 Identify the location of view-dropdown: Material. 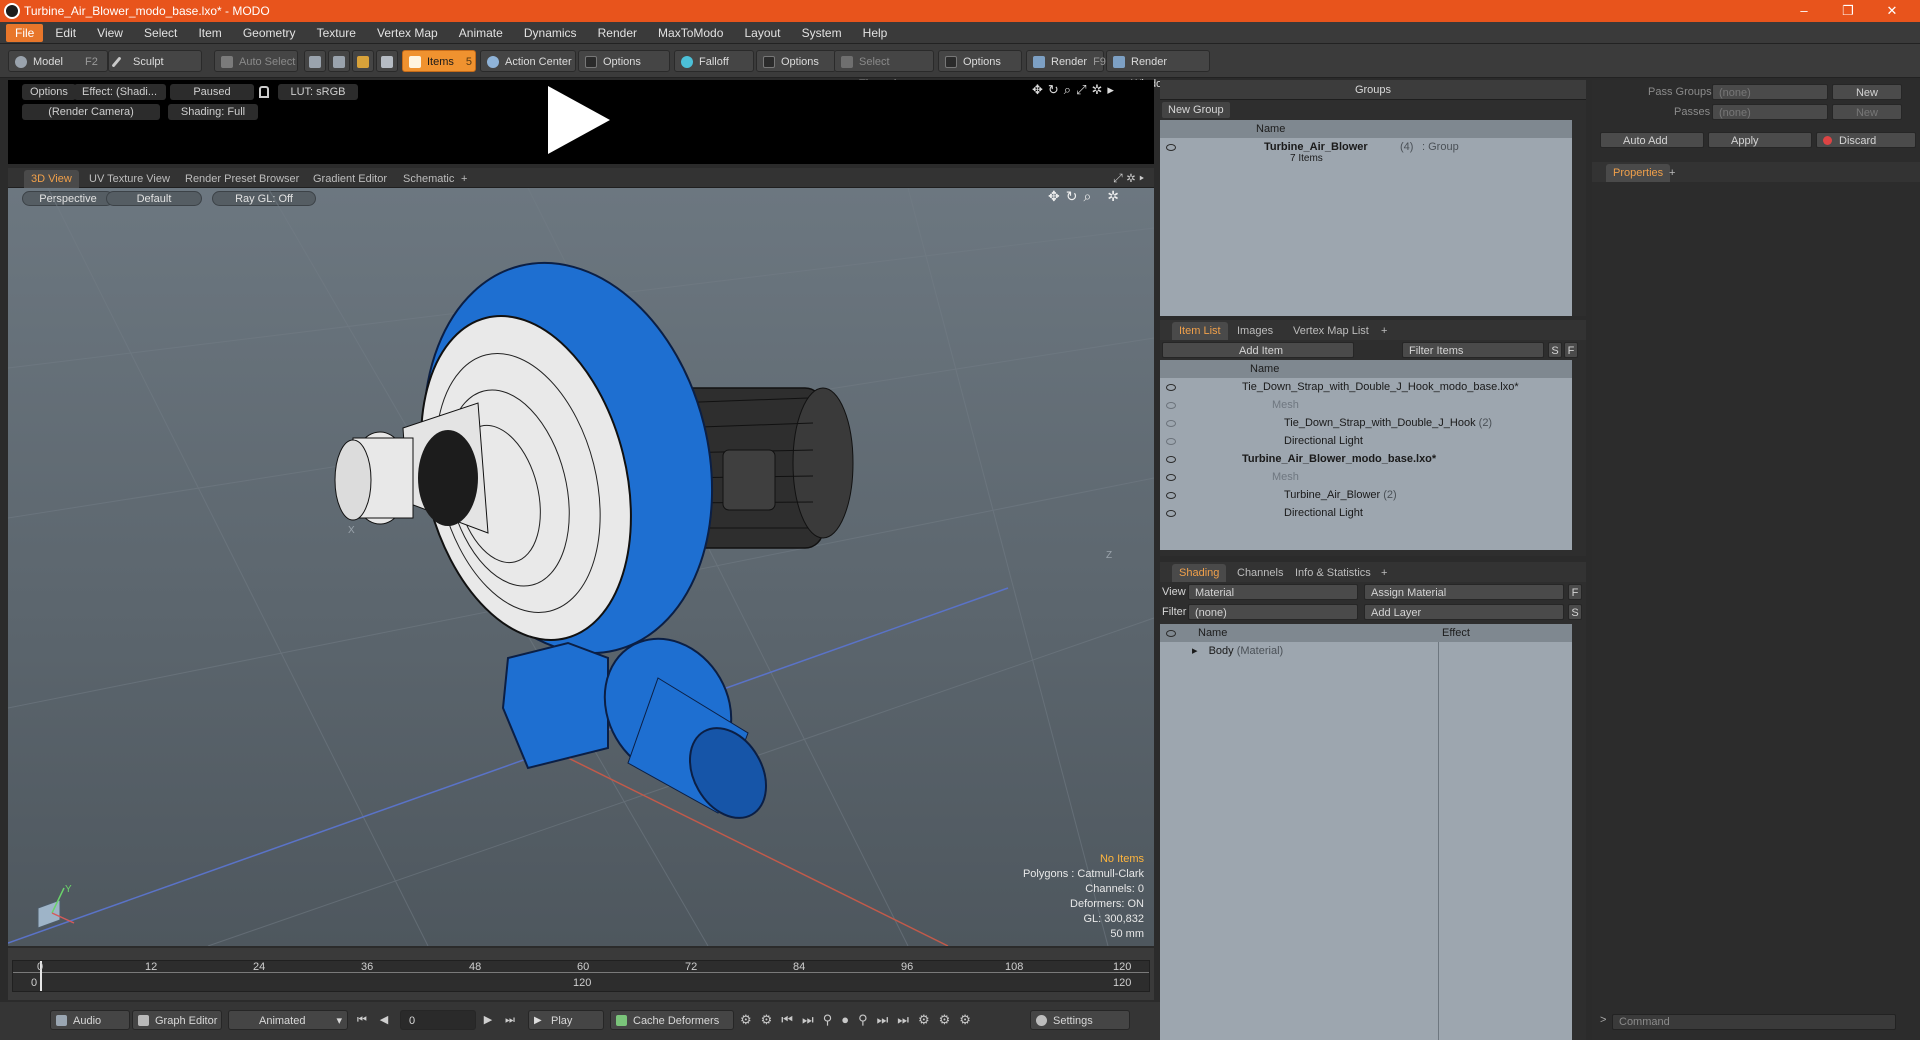
(1273, 592).